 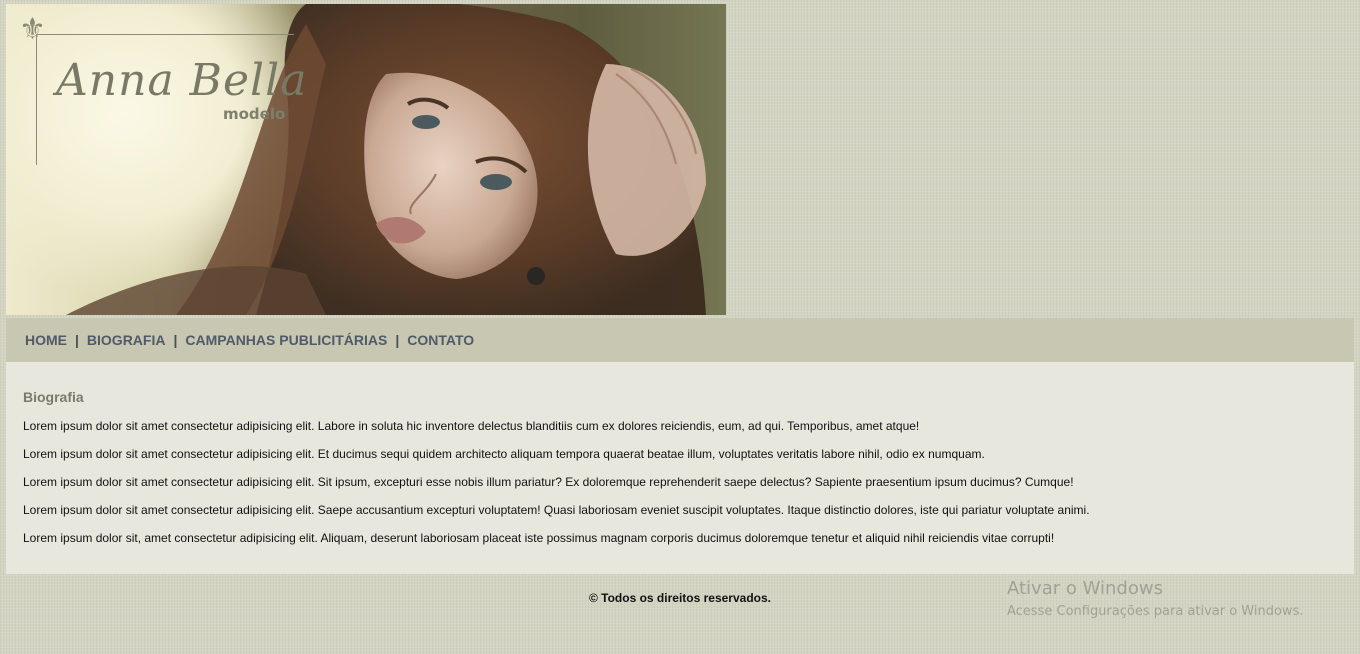 I want to click on section-title: Biografia, so click(x=53, y=397).